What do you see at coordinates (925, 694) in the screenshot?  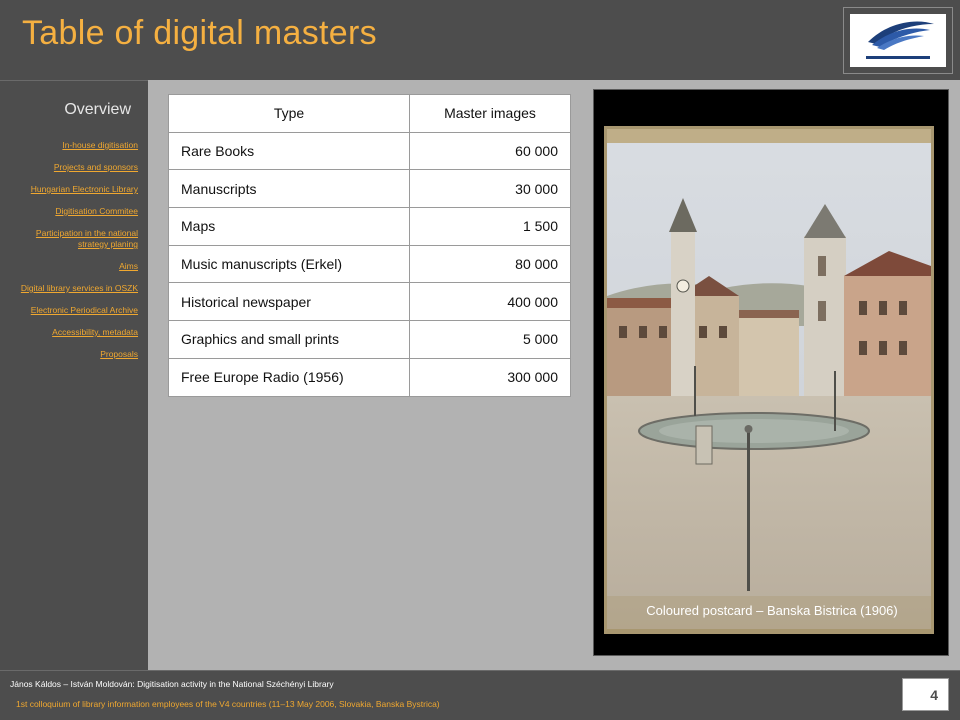 I see `page-number: 4` at bounding box center [925, 694].